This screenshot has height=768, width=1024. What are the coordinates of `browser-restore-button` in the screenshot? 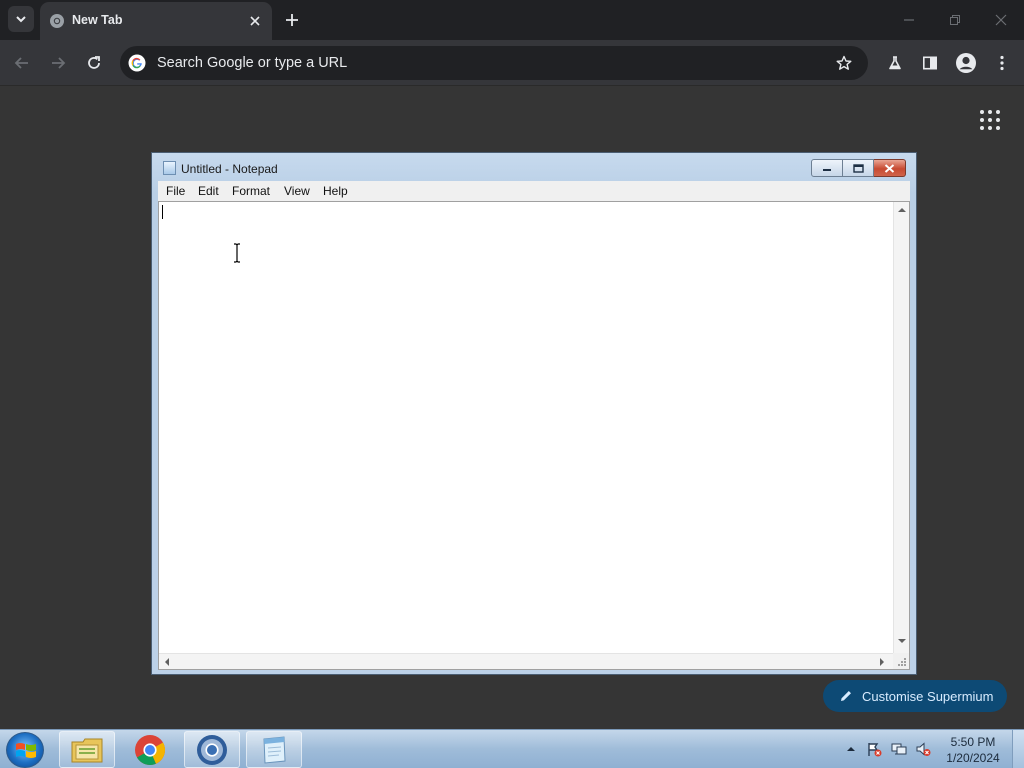 It's located at (955, 20).